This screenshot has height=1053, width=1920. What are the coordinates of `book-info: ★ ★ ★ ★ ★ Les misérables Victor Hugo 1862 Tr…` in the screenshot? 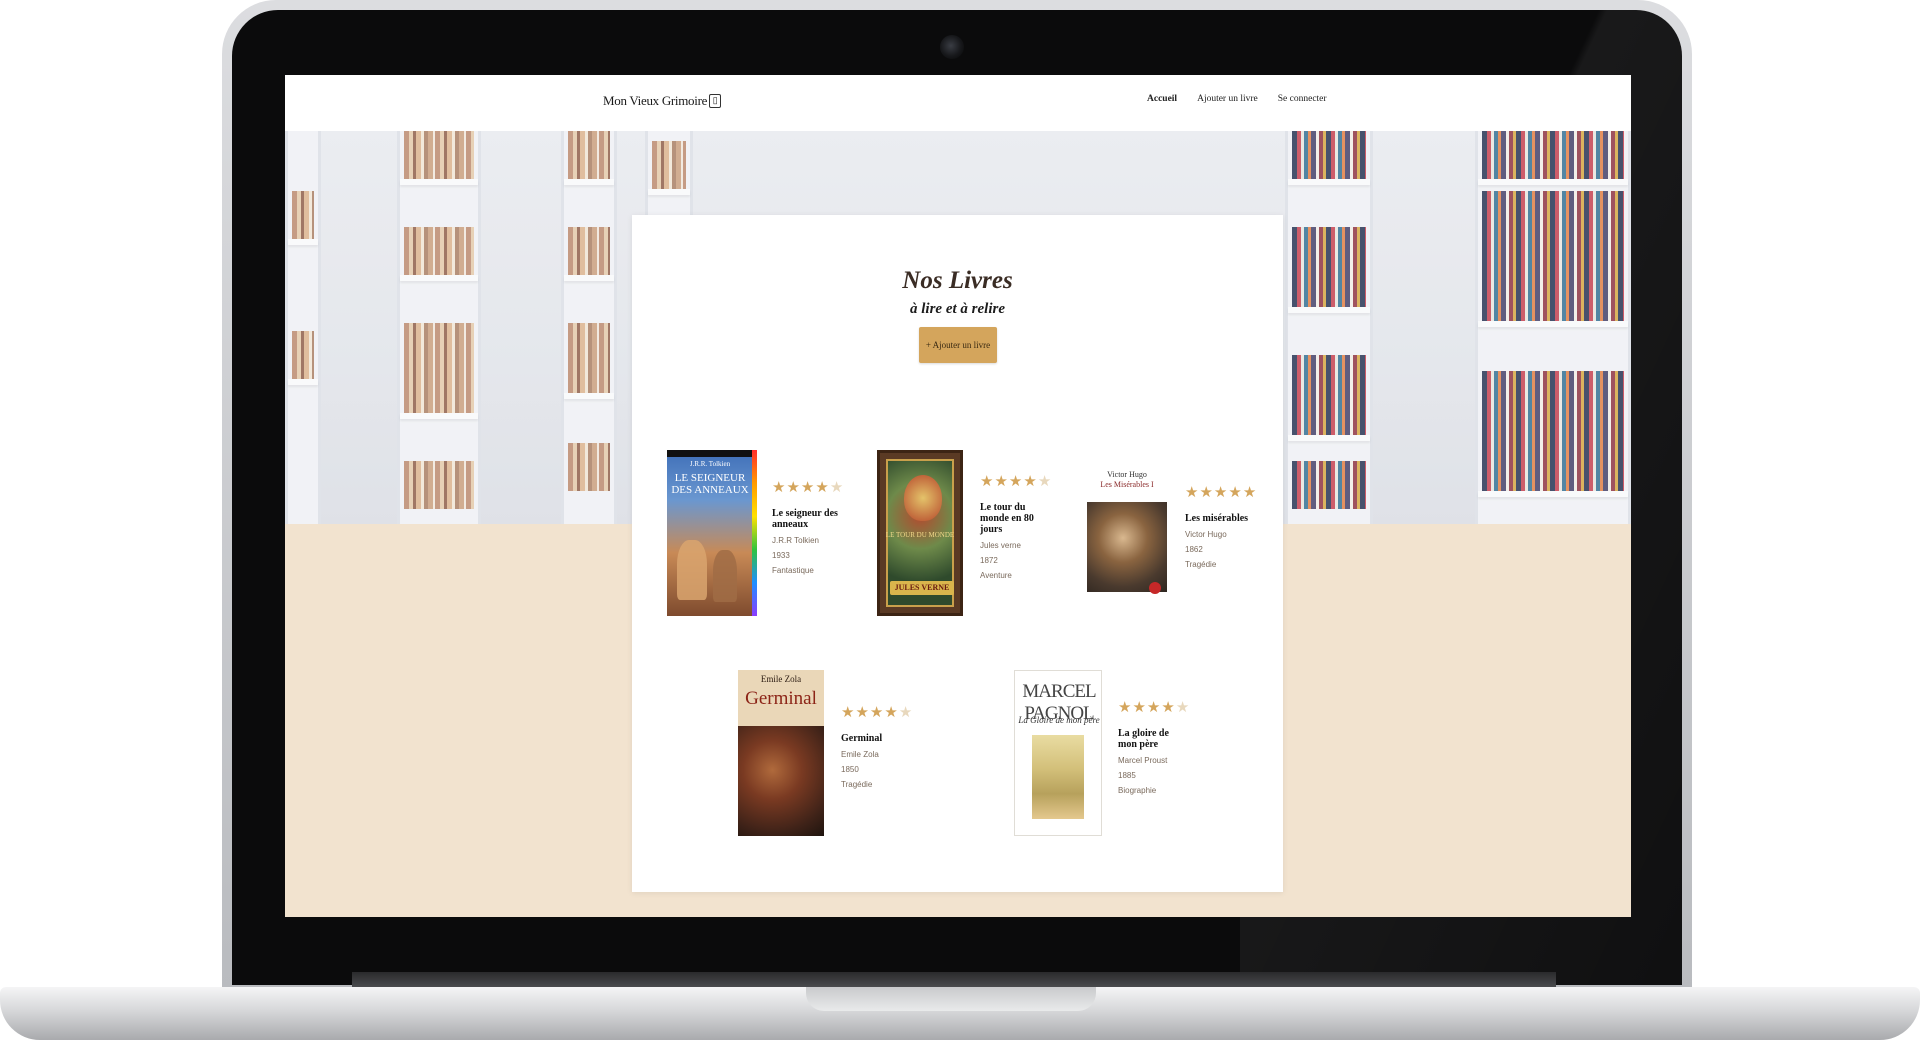 It's located at (1220, 527).